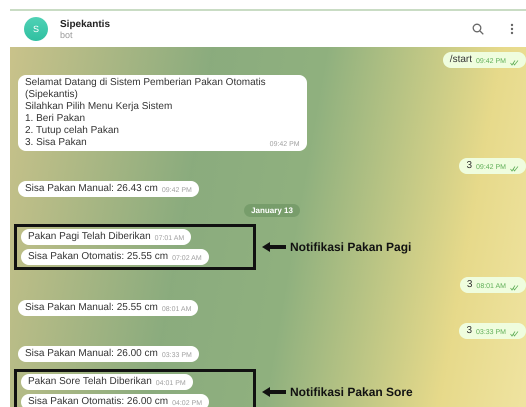  I want to click on message-text: Sisa Pakan Otomatis: 25.55 cm, so click(98, 257).